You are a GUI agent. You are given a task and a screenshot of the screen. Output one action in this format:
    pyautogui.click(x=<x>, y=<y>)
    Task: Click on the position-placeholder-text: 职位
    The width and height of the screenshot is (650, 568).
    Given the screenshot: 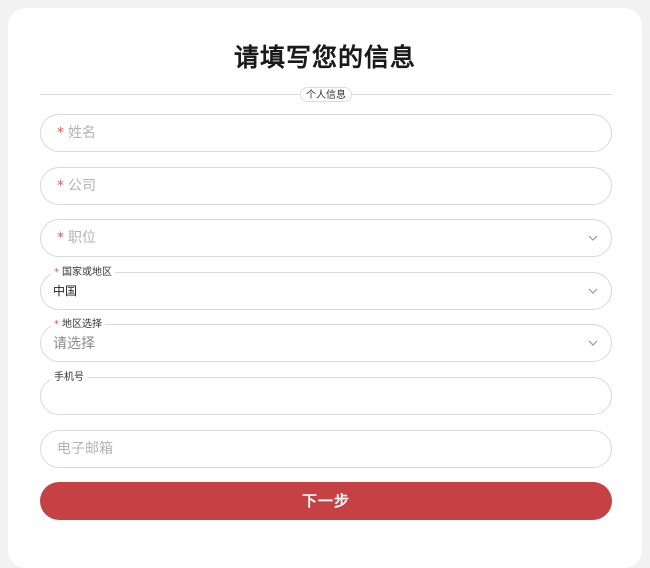 What is the action you would take?
    pyautogui.click(x=82, y=238)
    